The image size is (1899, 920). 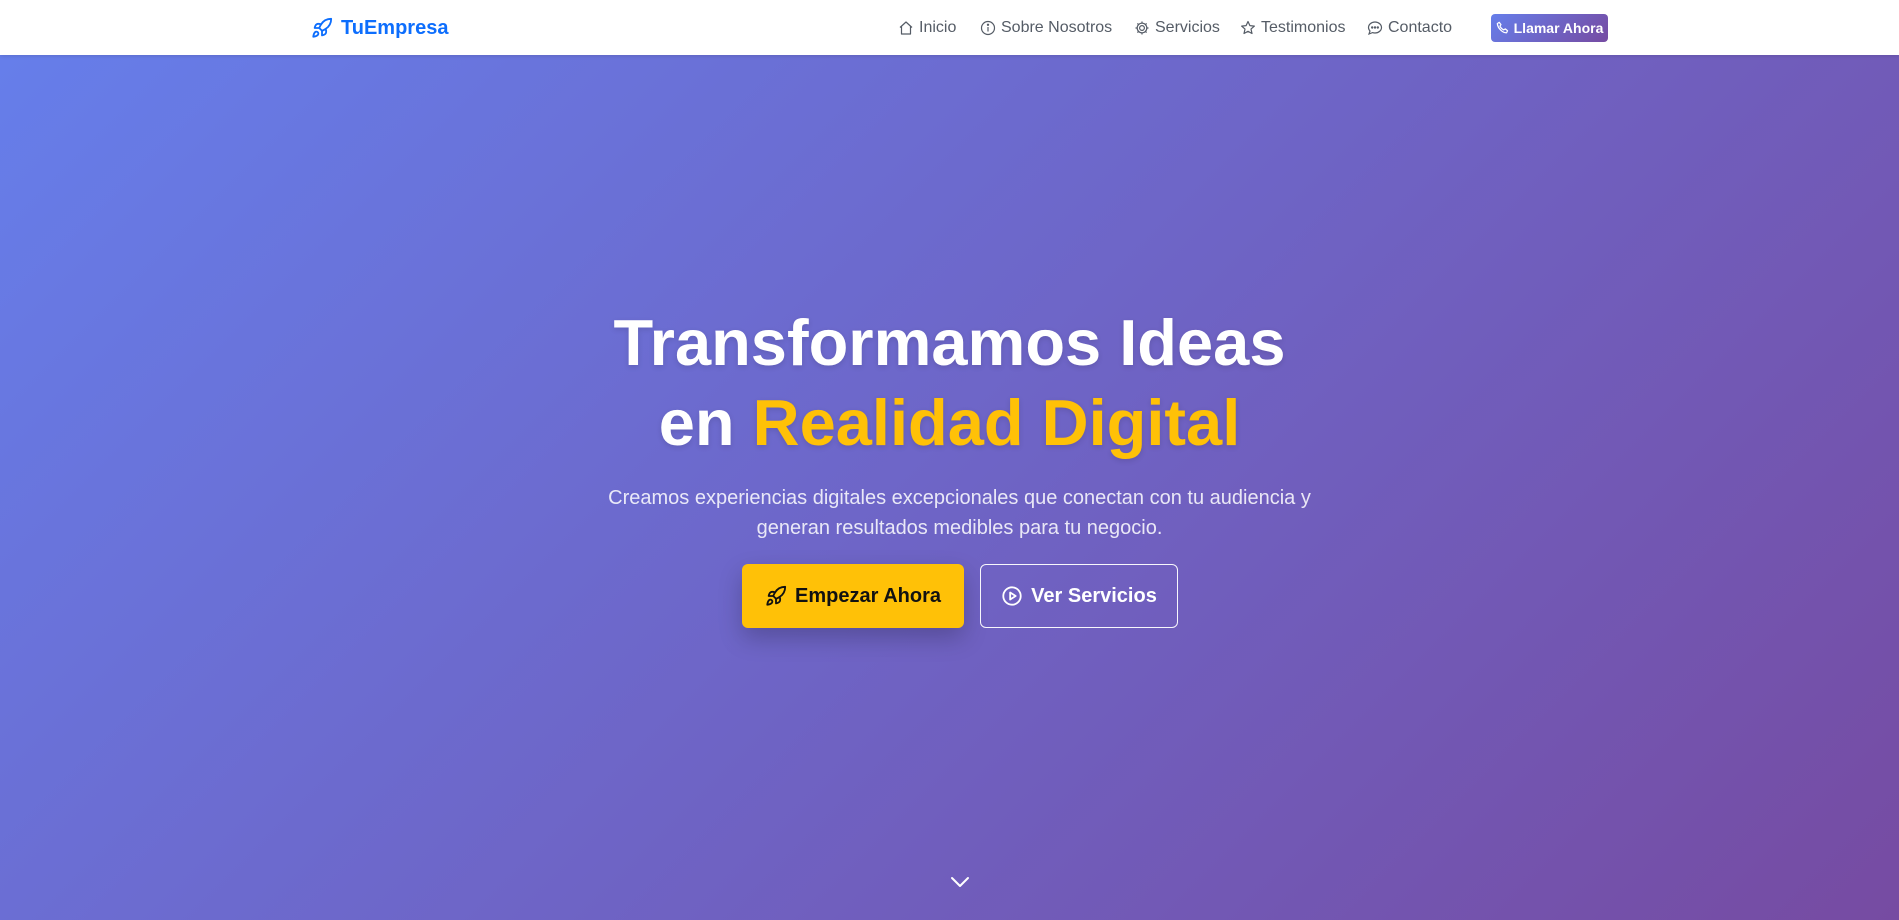 I want to click on call-now-button: Llamar Ahora, so click(x=1549, y=28).